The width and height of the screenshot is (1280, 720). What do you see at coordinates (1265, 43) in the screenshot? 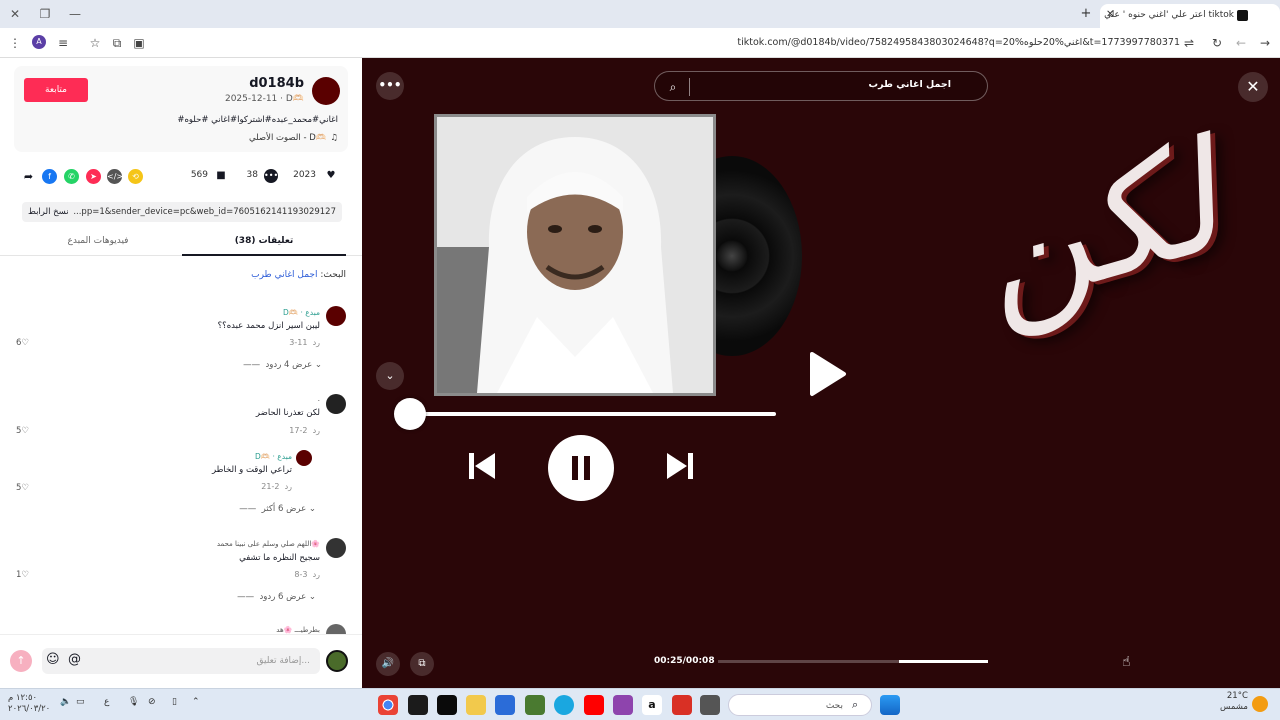
I see `back-icon: →` at bounding box center [1265, 43].